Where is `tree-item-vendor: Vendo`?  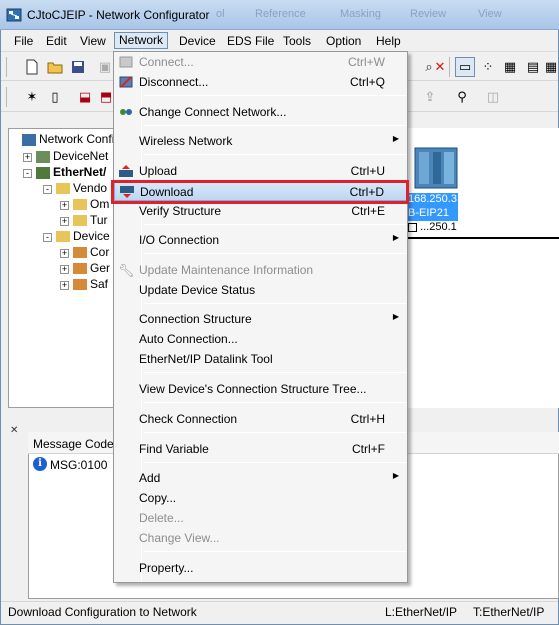 tree-item-vendor: Vendo is located at coordinates (81, 189).